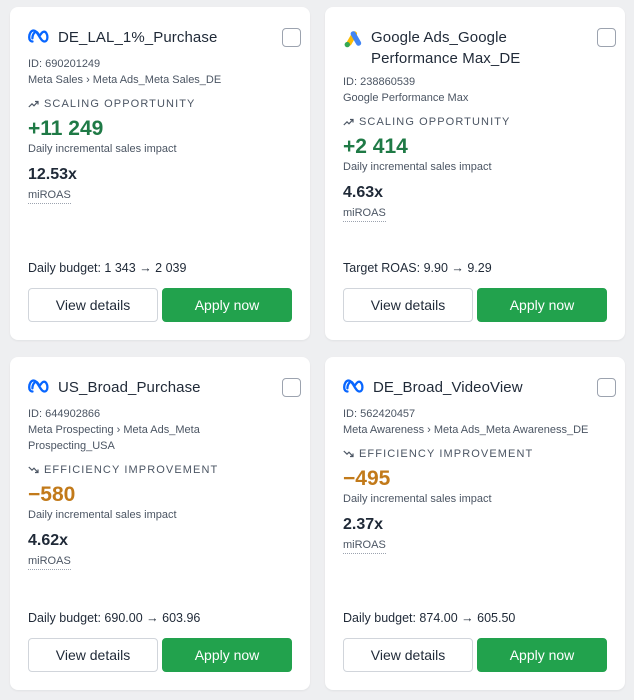 The width and height of the screenshot is (634, 700). I want to click on campaign-title: DE_LAL_1%_Purchase, so click(138, 37).